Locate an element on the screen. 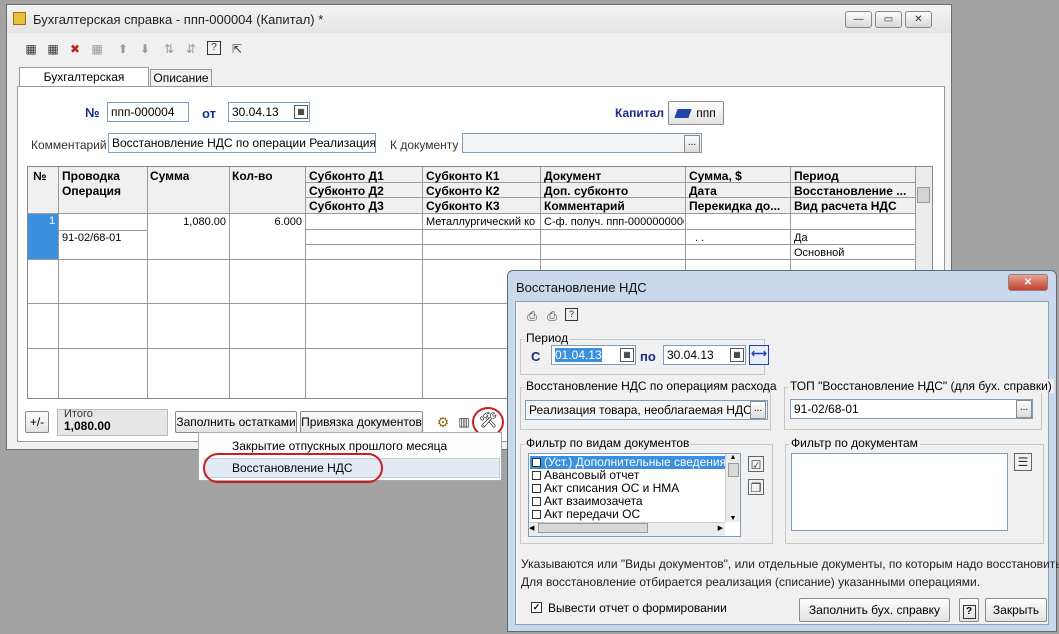 This screenshot has width=1059, height=634. grid-header-vat-calc: Вид расчета НДС is located at coordinates (845, 206).